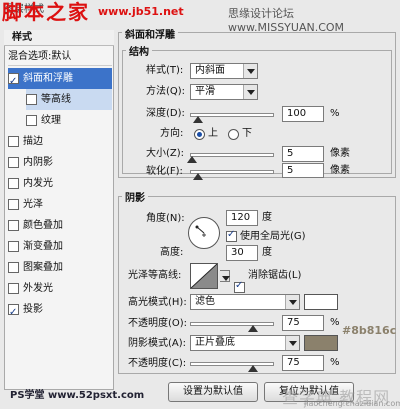 This screenshot has height=409, width=400. What do you see at coordinates (245, 302) in the screenshot?
I see `highlight-mode-select: 滤色` at bounding box center [245, 302].